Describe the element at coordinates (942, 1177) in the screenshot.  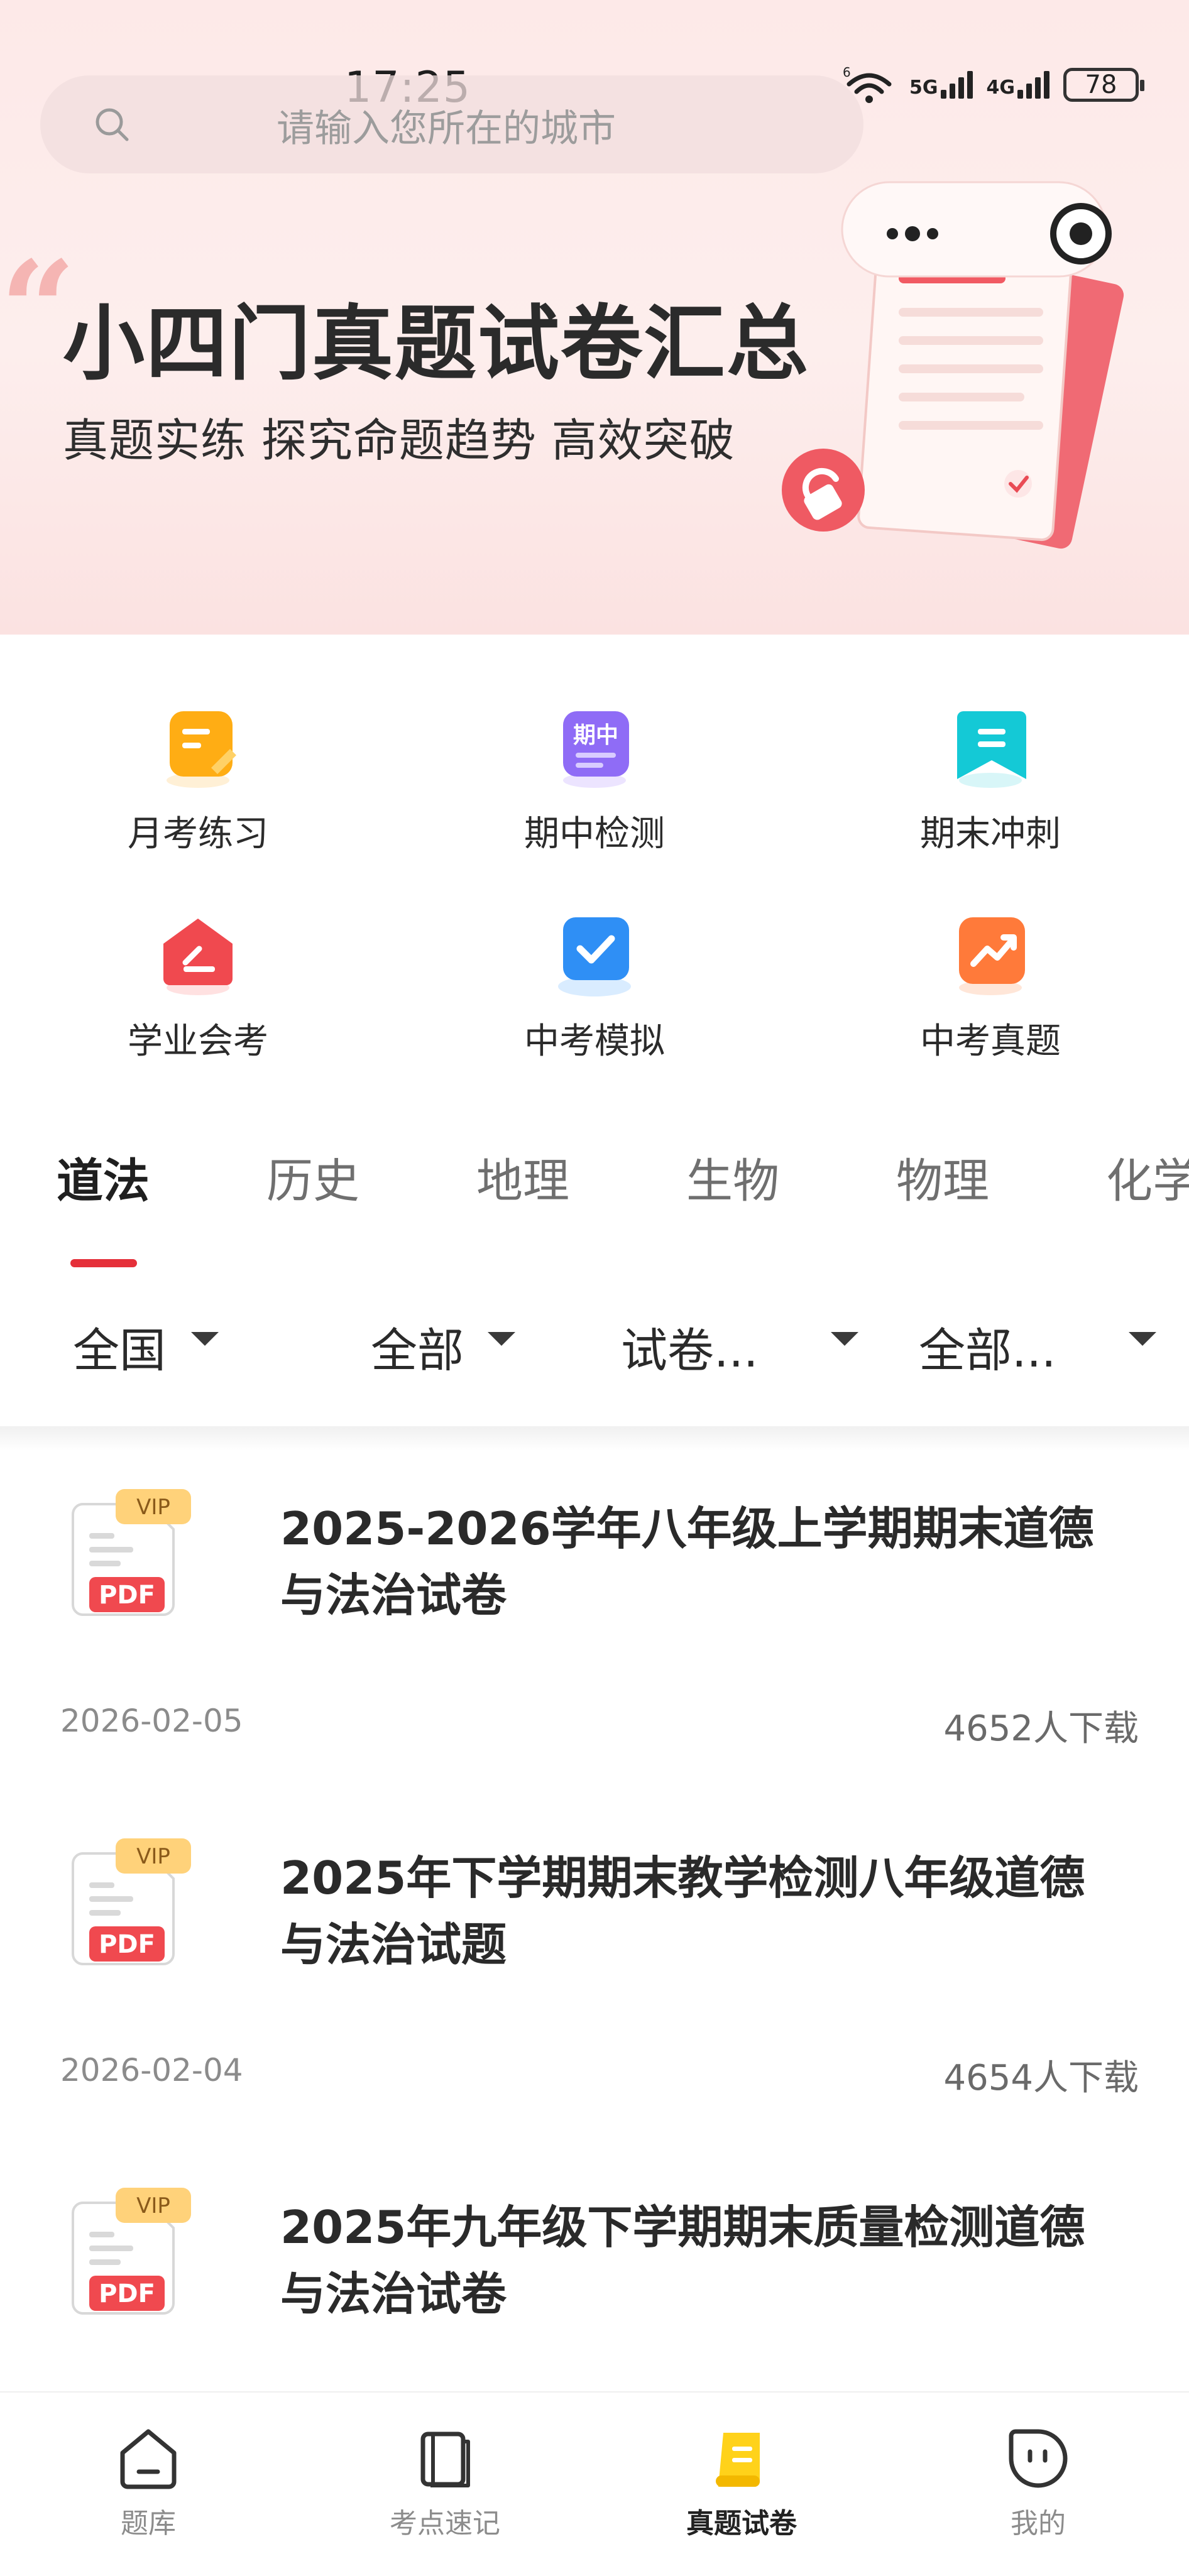
I see `tab-physics: 物理` at that location.